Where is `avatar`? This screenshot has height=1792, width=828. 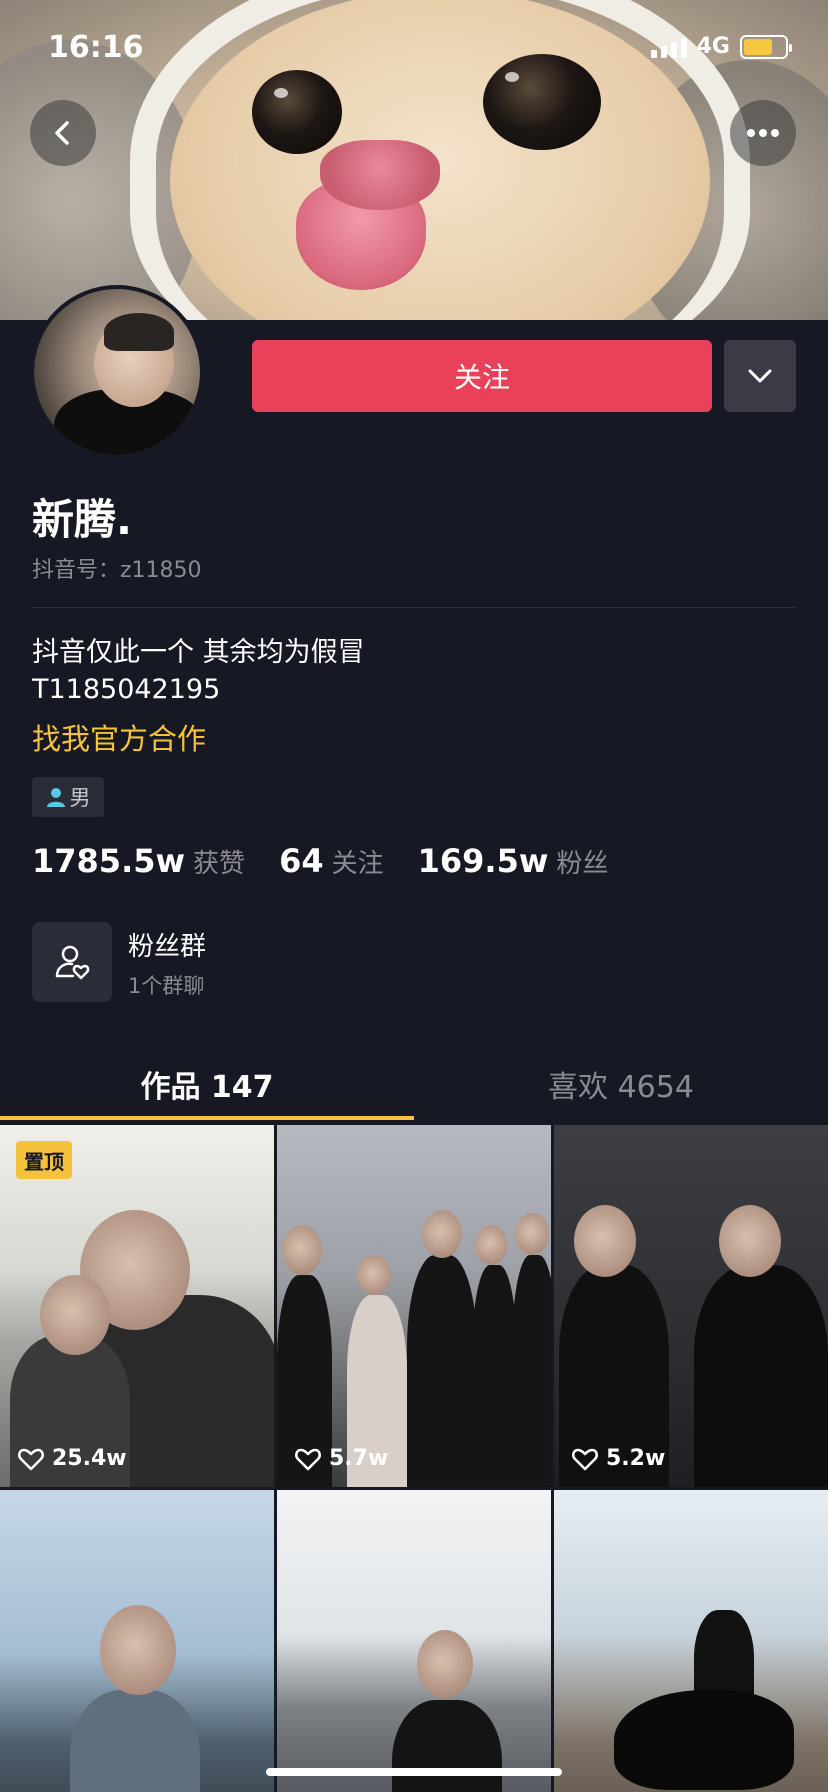
avatar is located at coordinates (117, 372).